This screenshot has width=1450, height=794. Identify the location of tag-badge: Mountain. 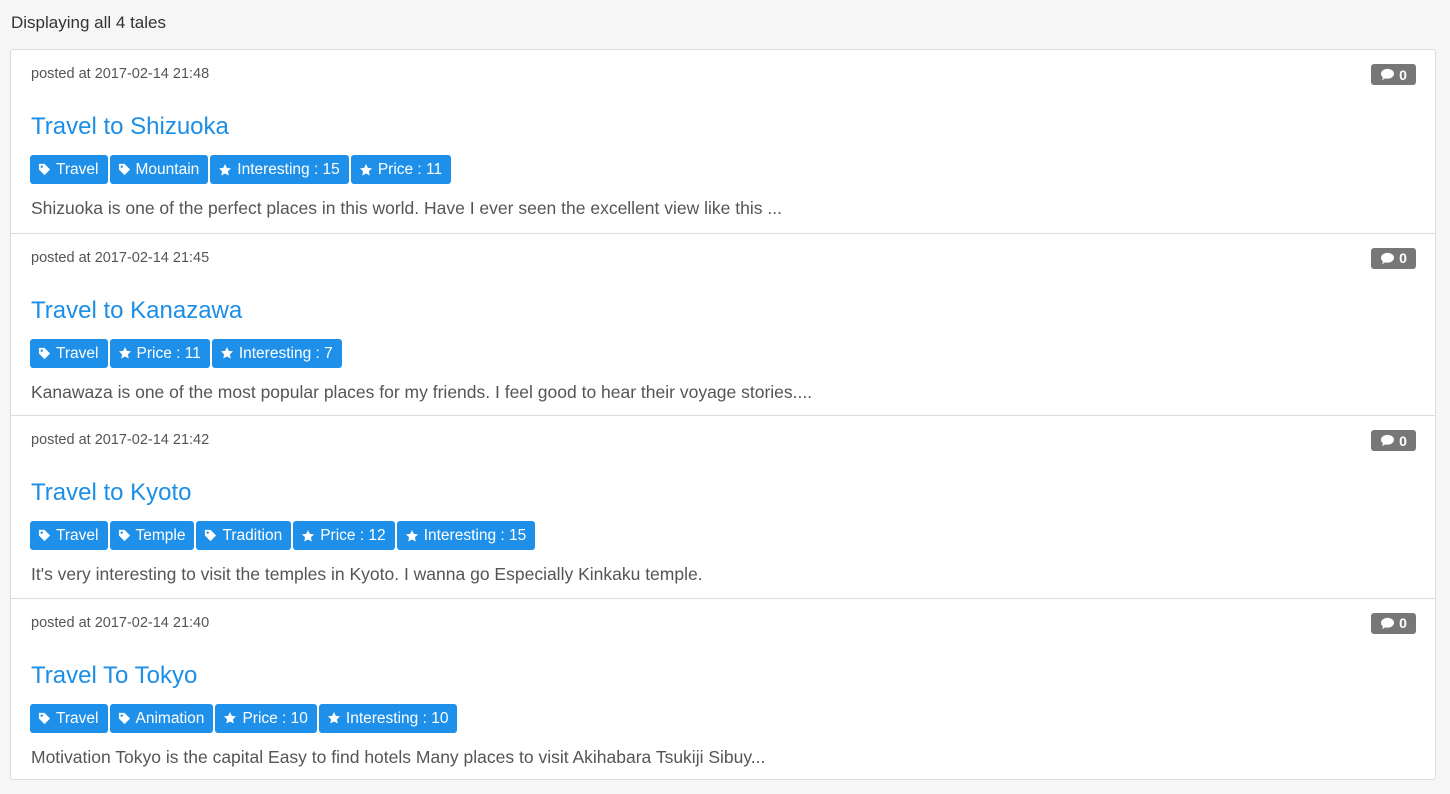
(159, 169).